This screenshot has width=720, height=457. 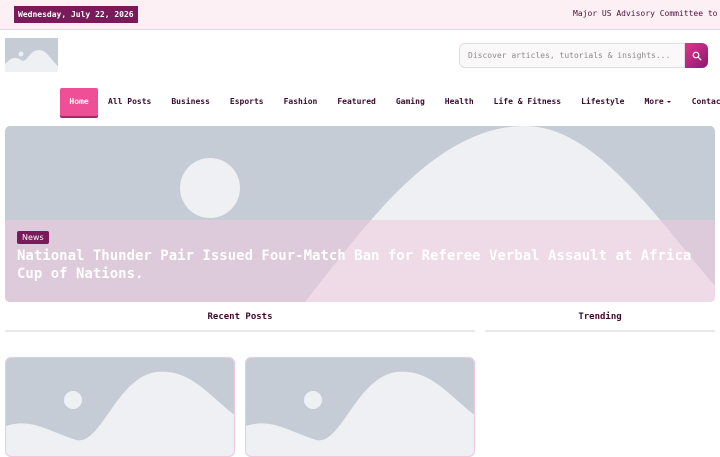 I want to click on nav-item-label: Life & Fitness, so click(x=527, y=101).